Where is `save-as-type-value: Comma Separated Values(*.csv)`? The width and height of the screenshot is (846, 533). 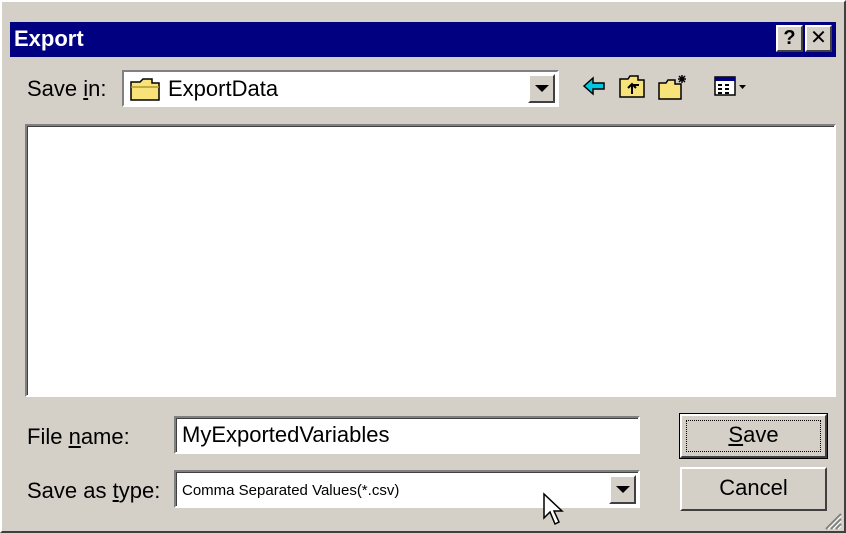 save-as-type-value: Comma Separated Values(*.csv) is located at coordinates (291, 490).